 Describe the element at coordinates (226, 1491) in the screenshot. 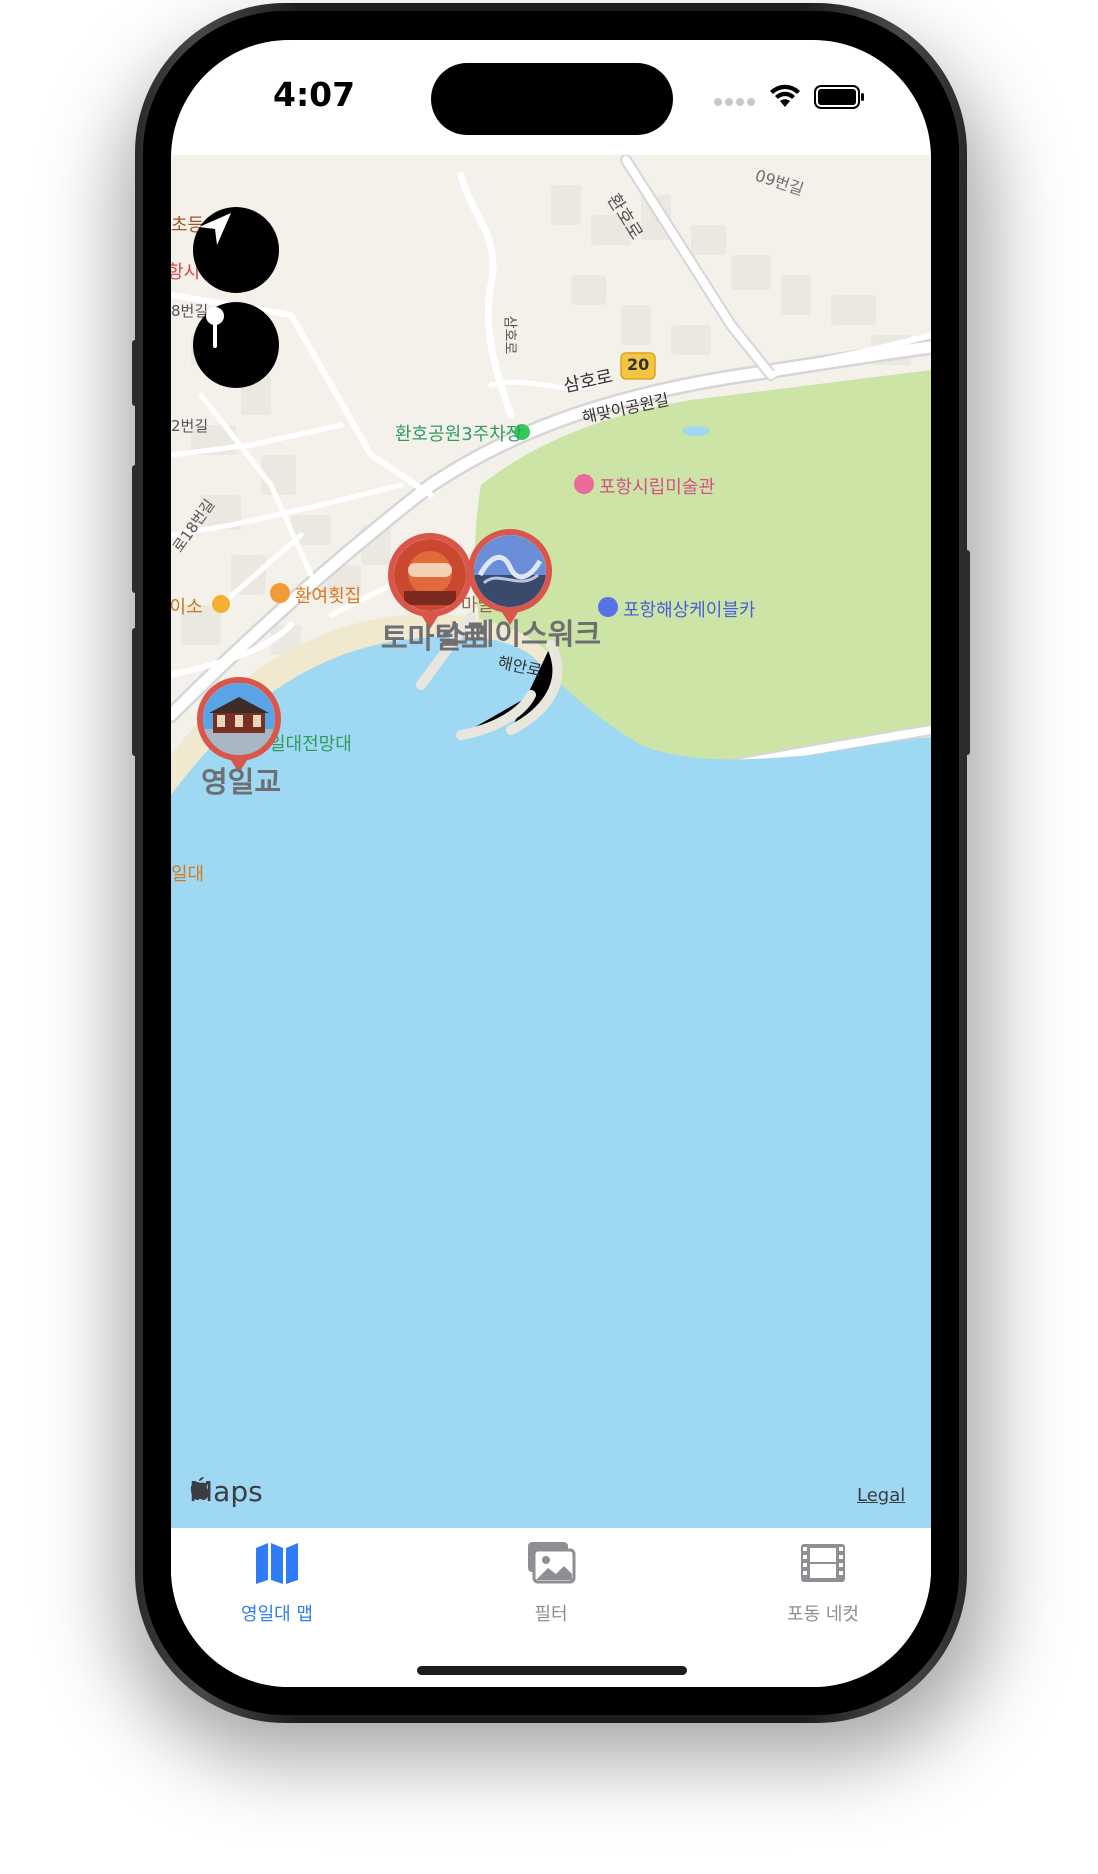

I see `apple-maps-brand: Maps` at that location.